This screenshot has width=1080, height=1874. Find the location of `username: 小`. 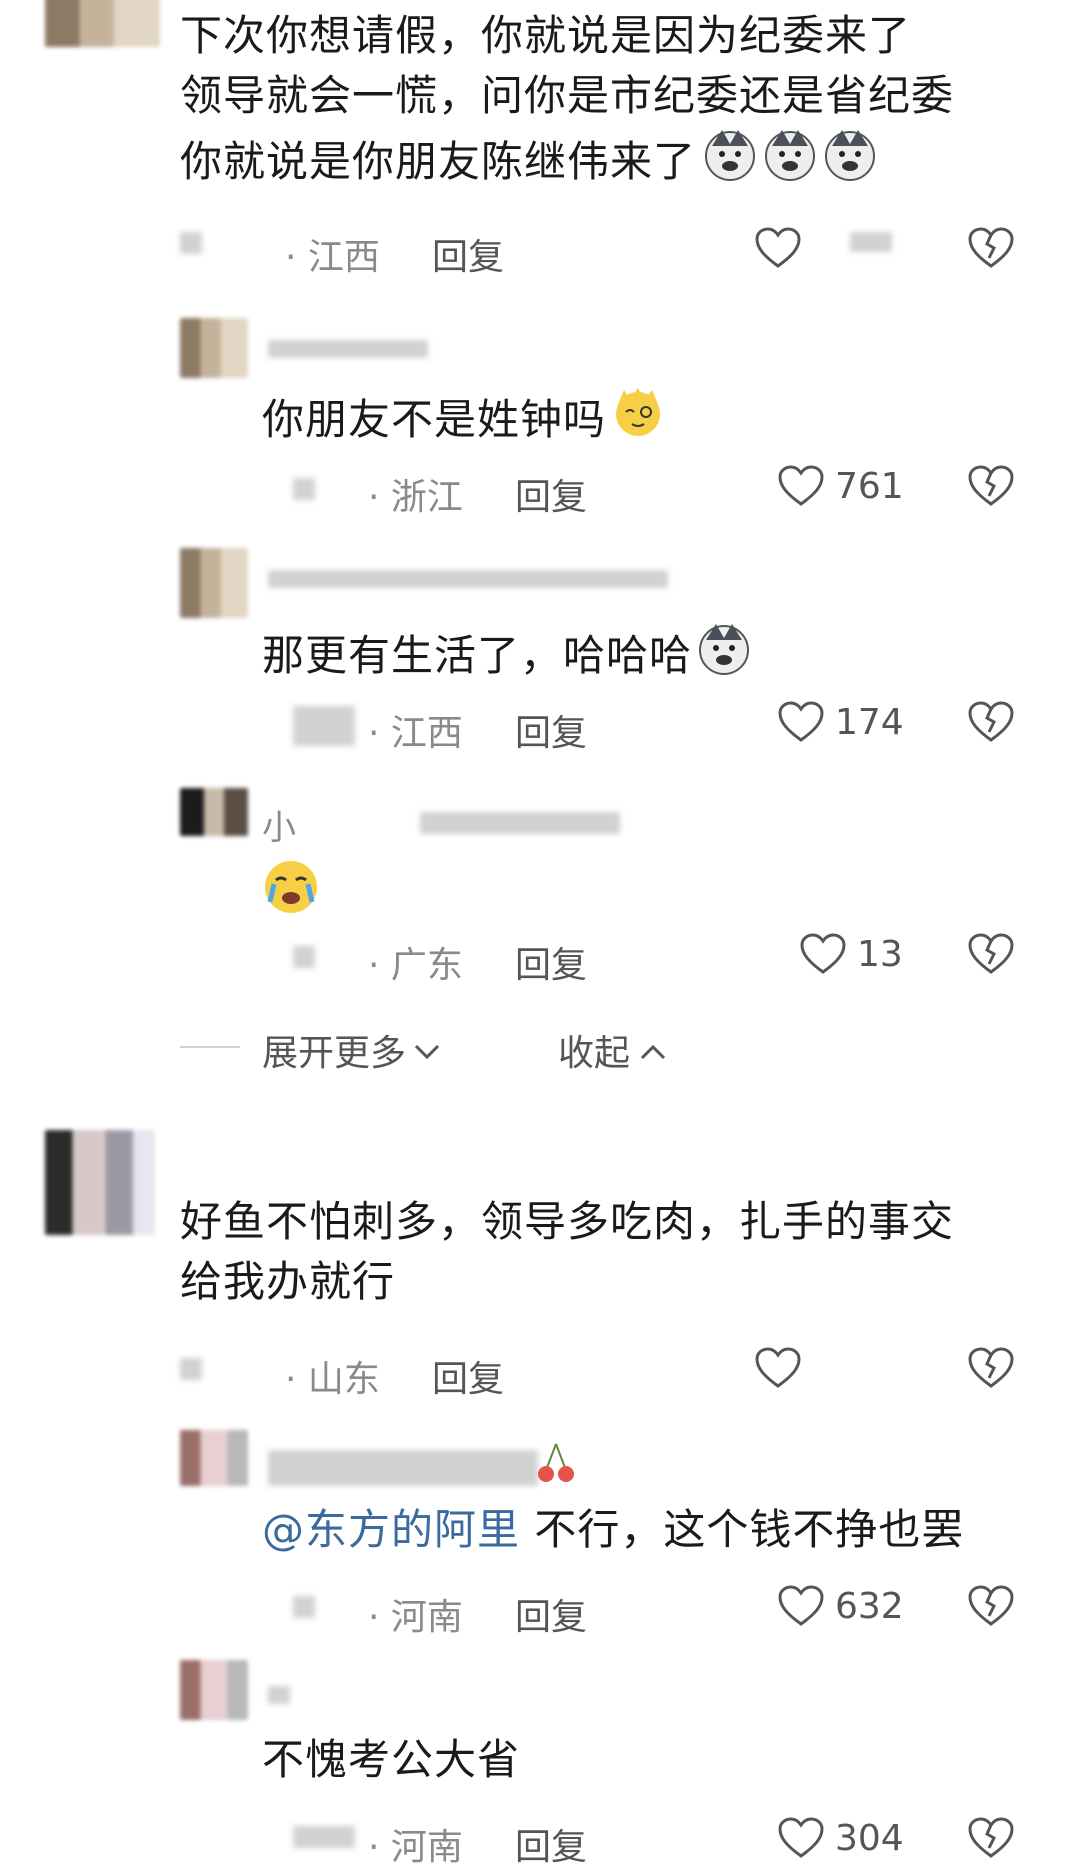

username: 小 is located at coordinates (279, 828).